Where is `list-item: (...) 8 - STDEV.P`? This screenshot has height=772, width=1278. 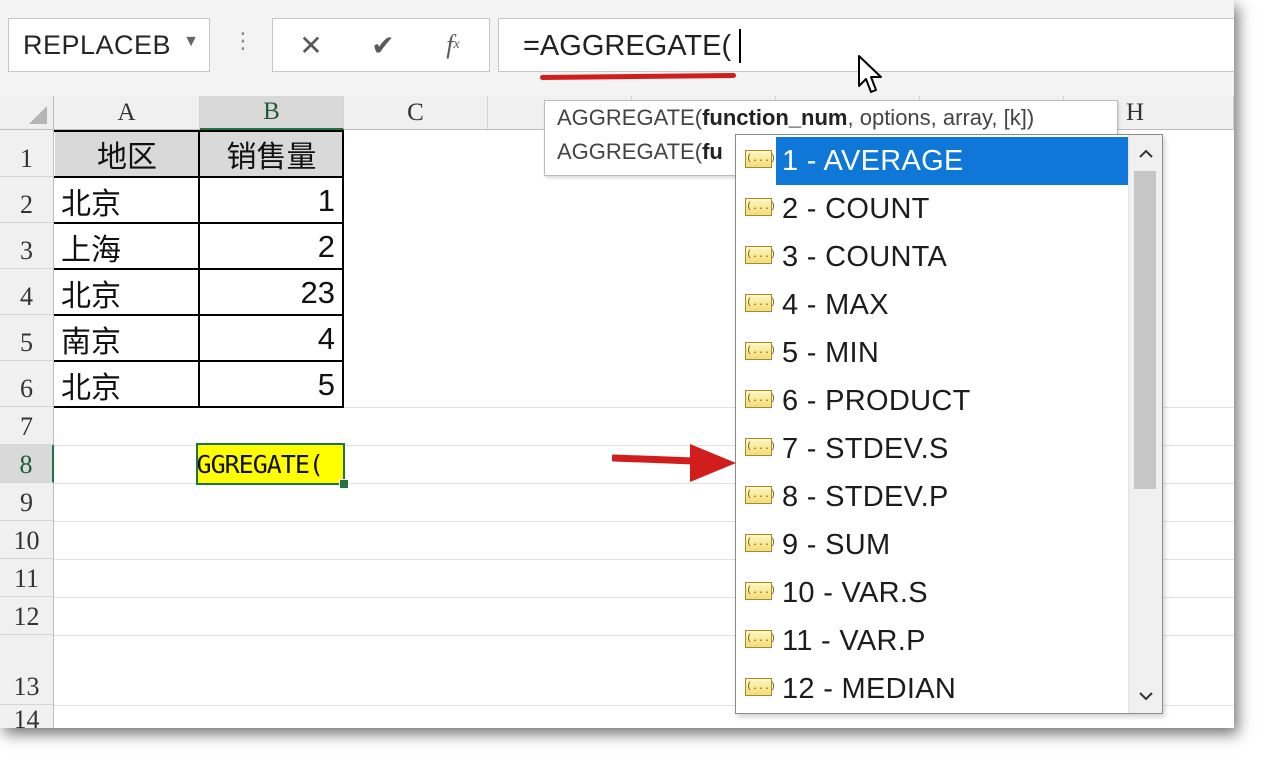
list-item: (...) 8 - STDEV.P is located at coordinates (932, 497).